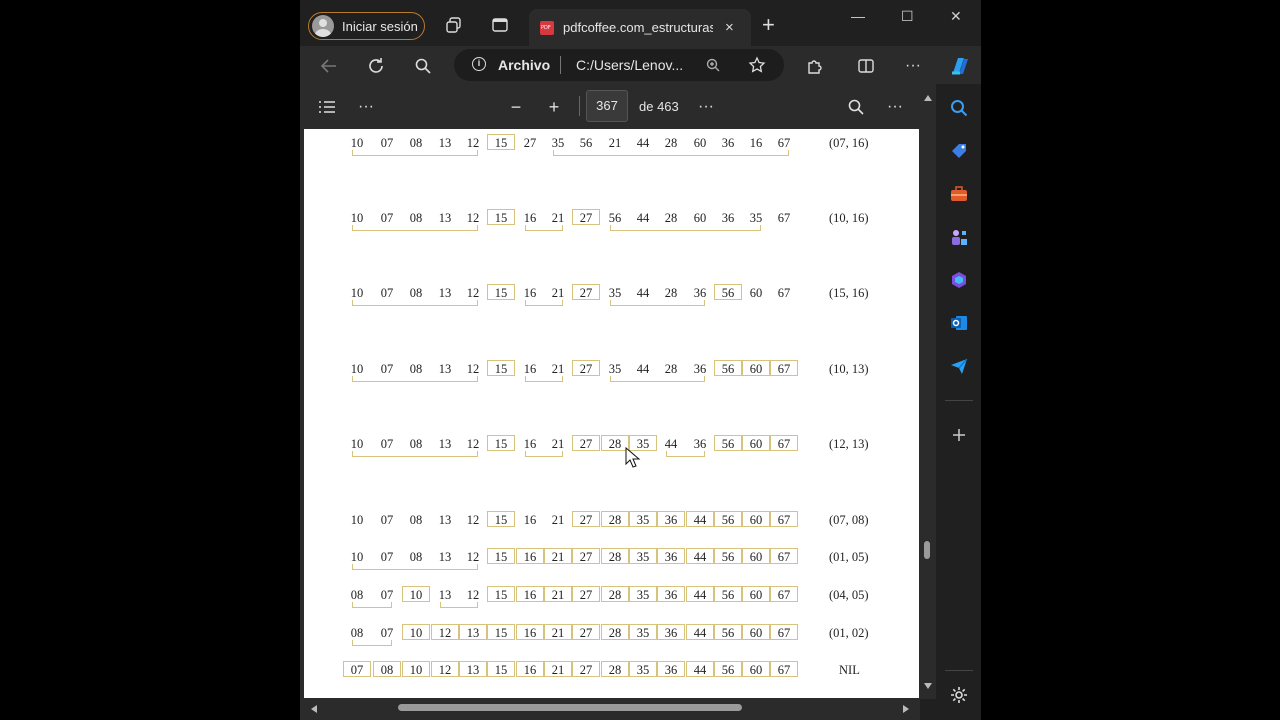  Describe the element at coordinates (706, 107) in the screenshot. I see `pdf-more-button: ···` at that location.